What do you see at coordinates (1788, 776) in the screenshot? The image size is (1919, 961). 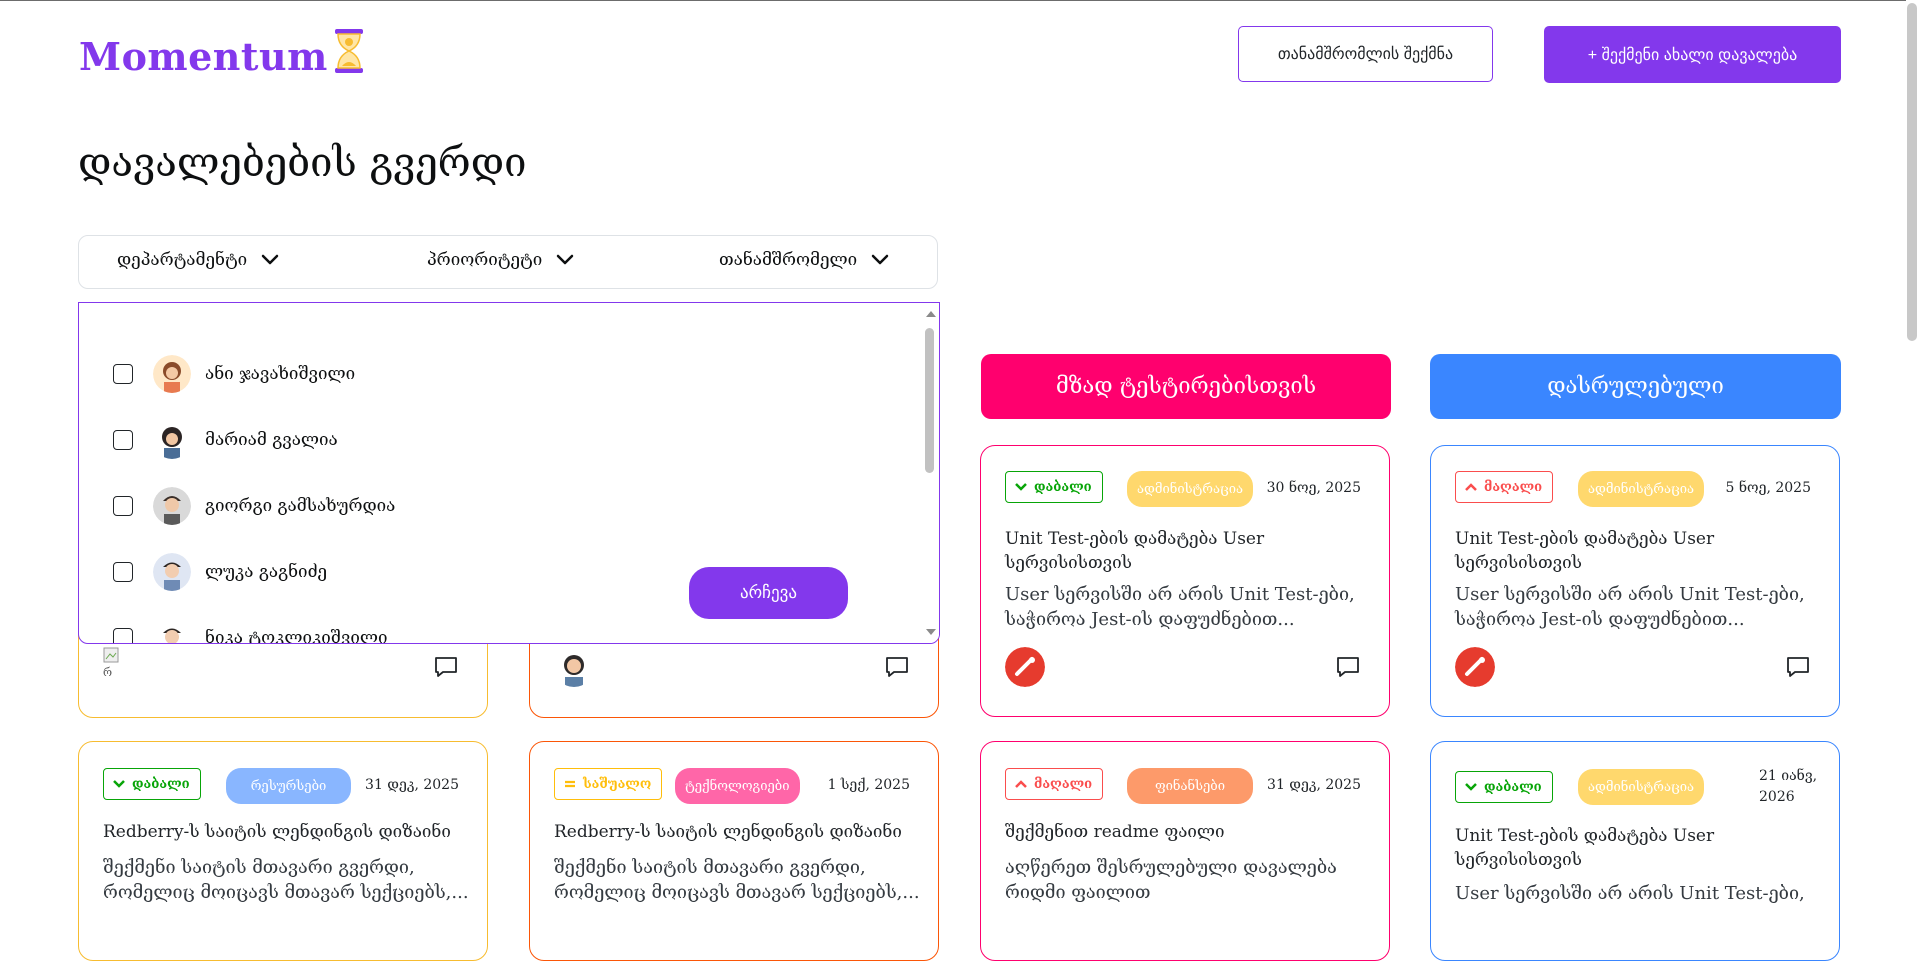 I see `due-date-line: 21 იანვ,` at bounding box center [1788, 776].